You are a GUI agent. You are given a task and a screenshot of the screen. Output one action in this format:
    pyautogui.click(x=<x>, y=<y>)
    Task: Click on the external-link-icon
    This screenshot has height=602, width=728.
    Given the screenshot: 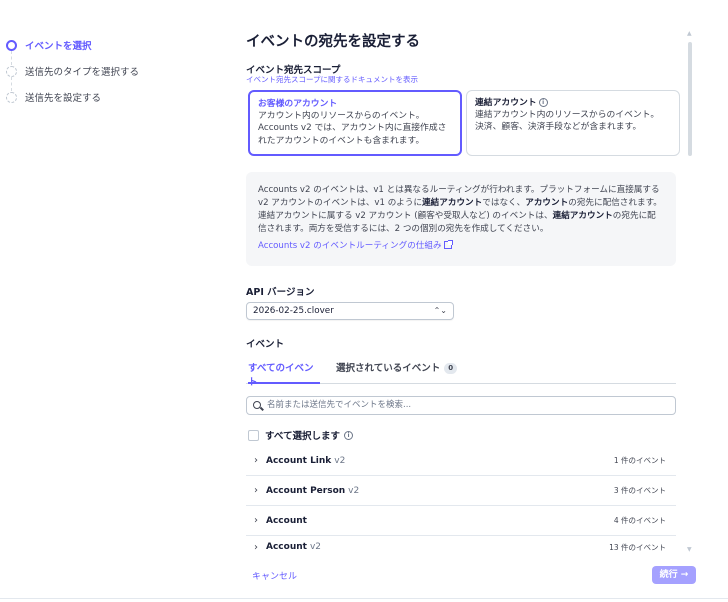 What is the action you would take?
    pyautogui.click(x=448, y=244)
    